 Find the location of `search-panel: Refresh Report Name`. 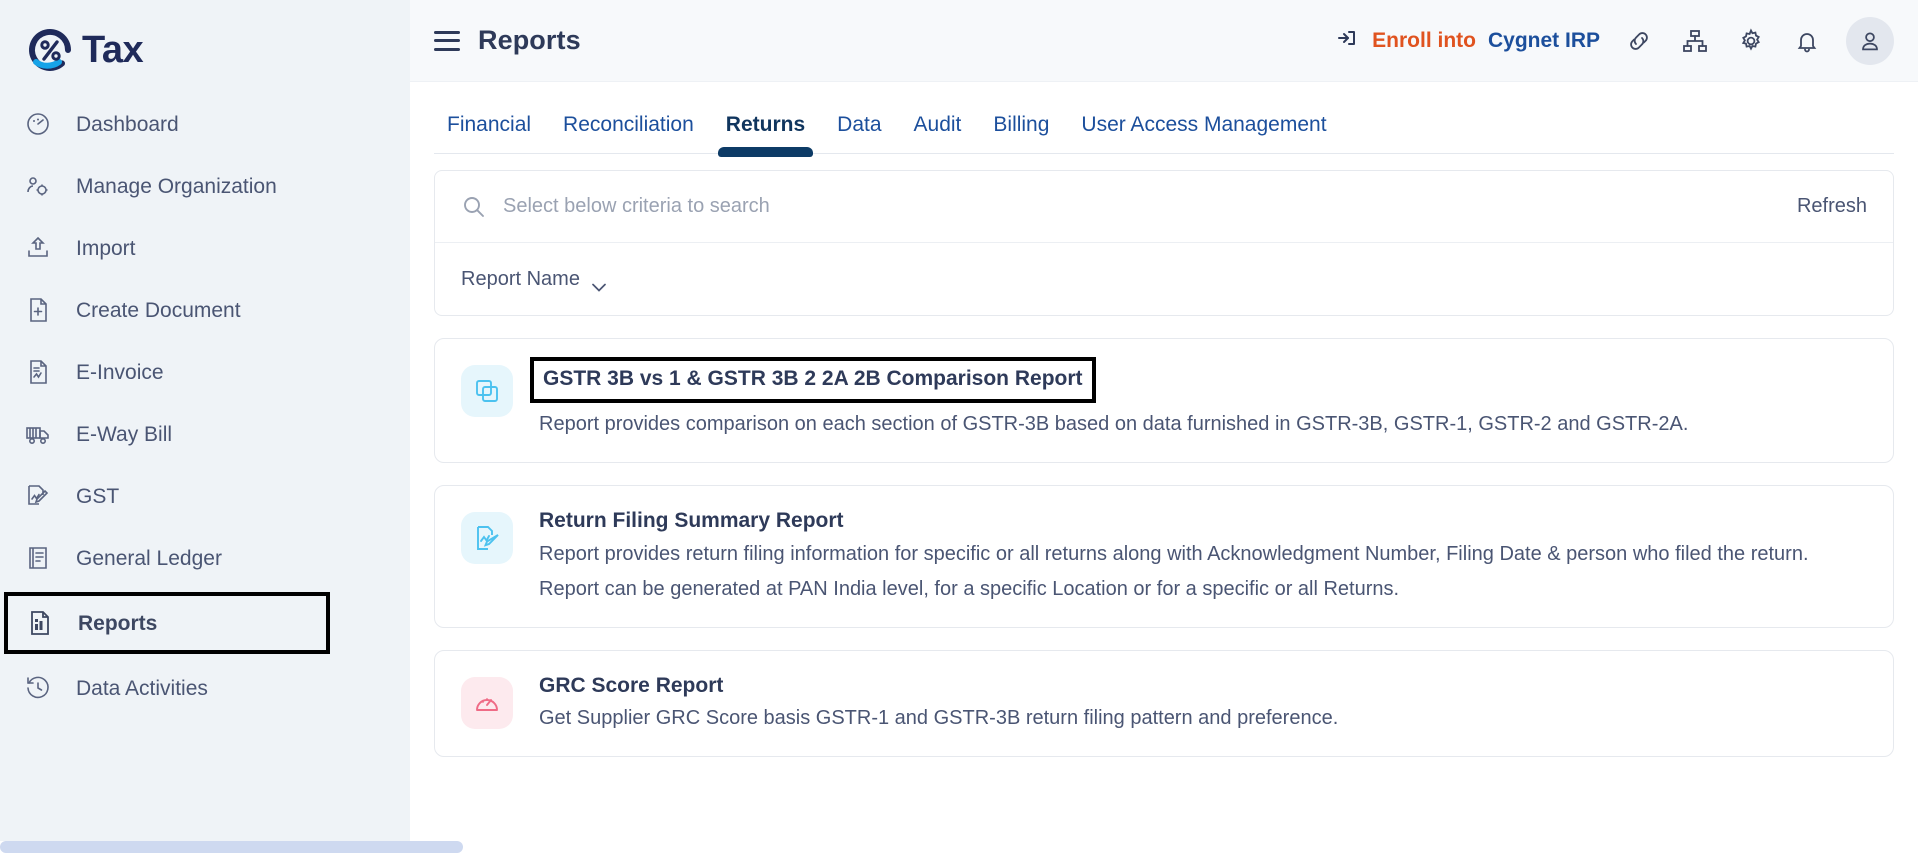

search-panel: Refresh Report Name is located at coordinates (1164, 243).